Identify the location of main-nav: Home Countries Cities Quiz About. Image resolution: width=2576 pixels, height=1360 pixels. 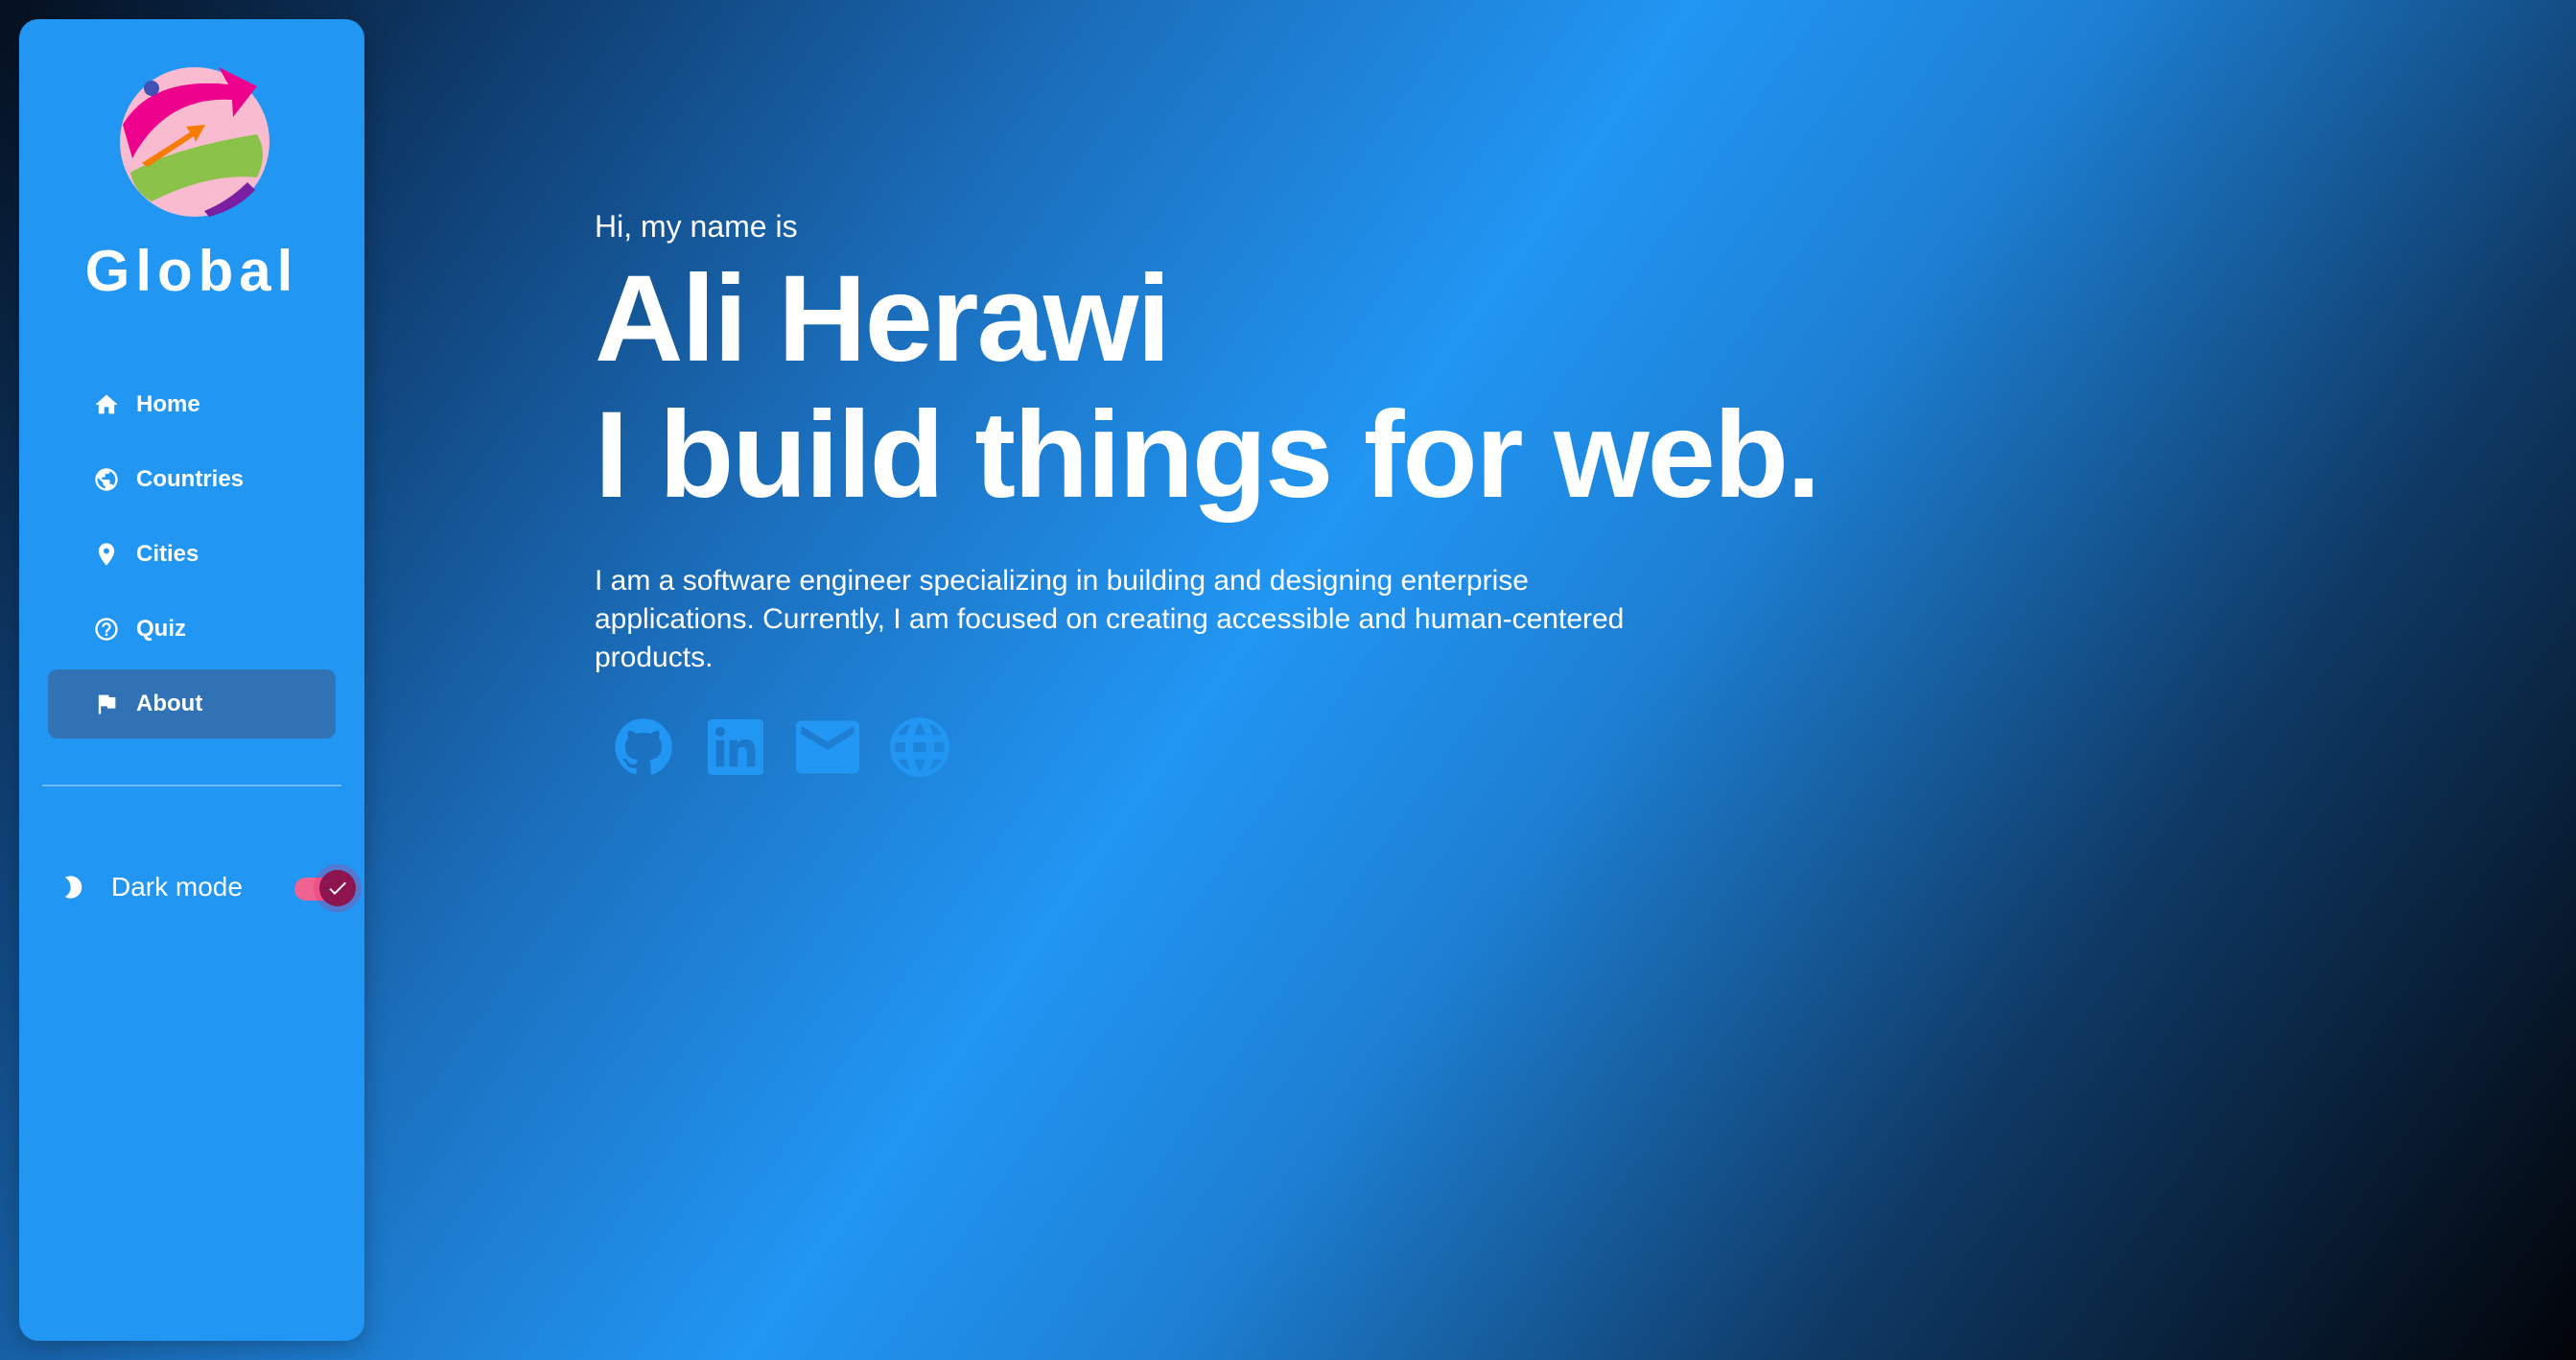
(192, 557).